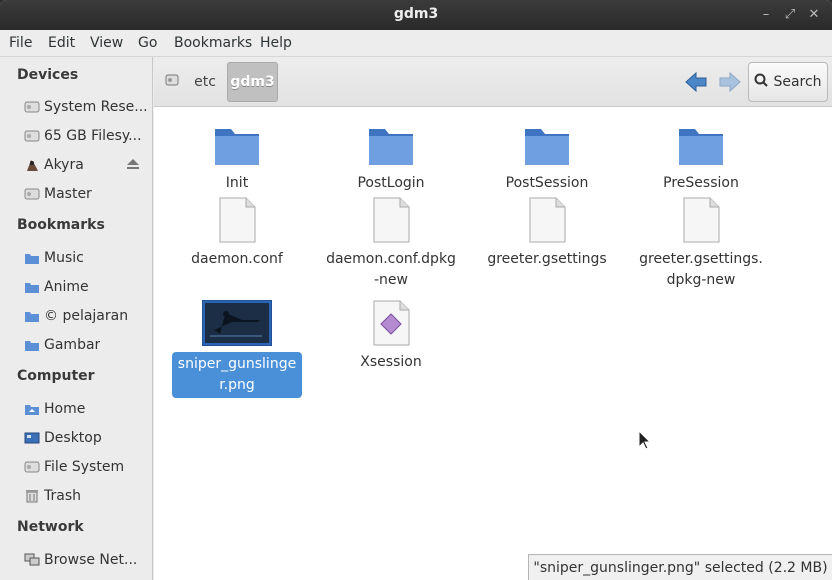 This screenshot has width=832, height=580. I want to click on file-label: greeter.gsettings, so click(547, 259).